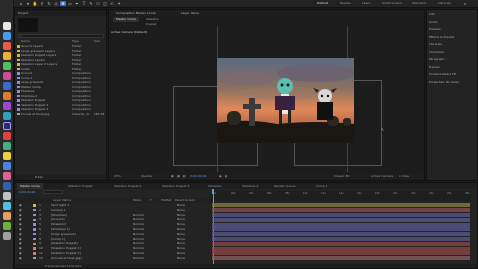 The width and height of the screenshot is (478, 269). What do you see at coordinates (322, 186) in the screenshot?
I see `timeline-tab-comp-1: Comp 1` at bounding box center [322, 186].